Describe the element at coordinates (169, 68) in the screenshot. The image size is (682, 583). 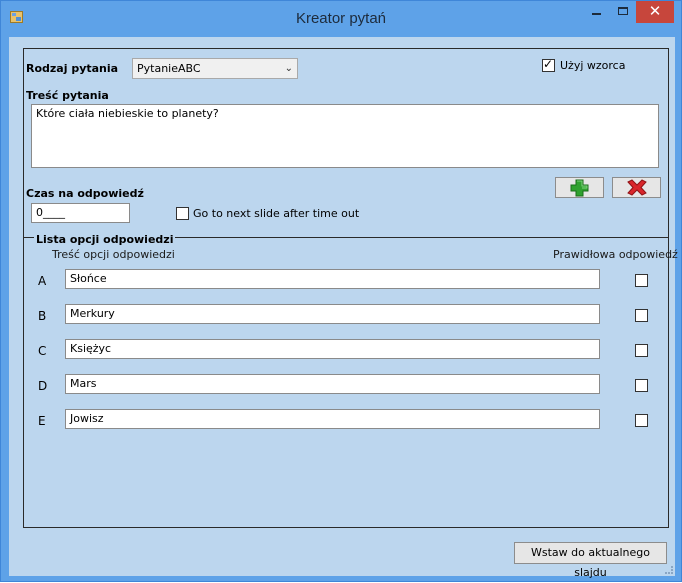
I see `question-type-value: PytanieABC` at that location.